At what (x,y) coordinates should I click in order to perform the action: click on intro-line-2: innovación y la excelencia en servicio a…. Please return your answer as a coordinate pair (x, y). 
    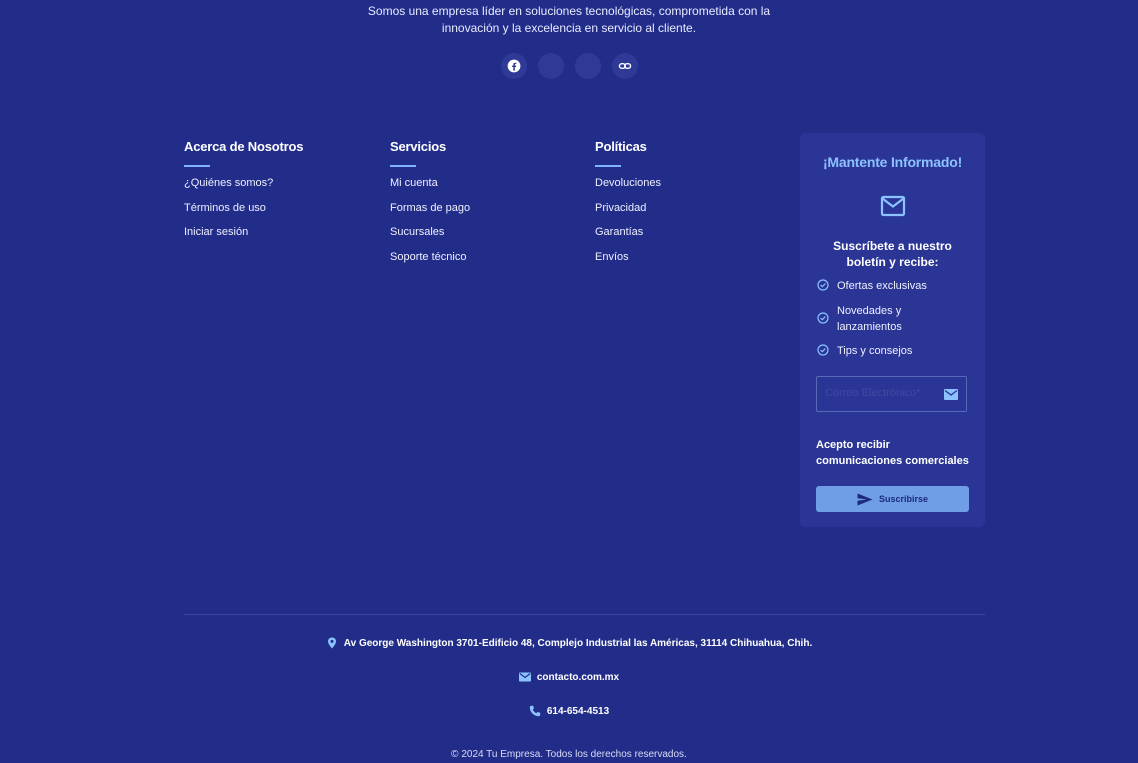
    Looking at the image, I should click on (569, 28).